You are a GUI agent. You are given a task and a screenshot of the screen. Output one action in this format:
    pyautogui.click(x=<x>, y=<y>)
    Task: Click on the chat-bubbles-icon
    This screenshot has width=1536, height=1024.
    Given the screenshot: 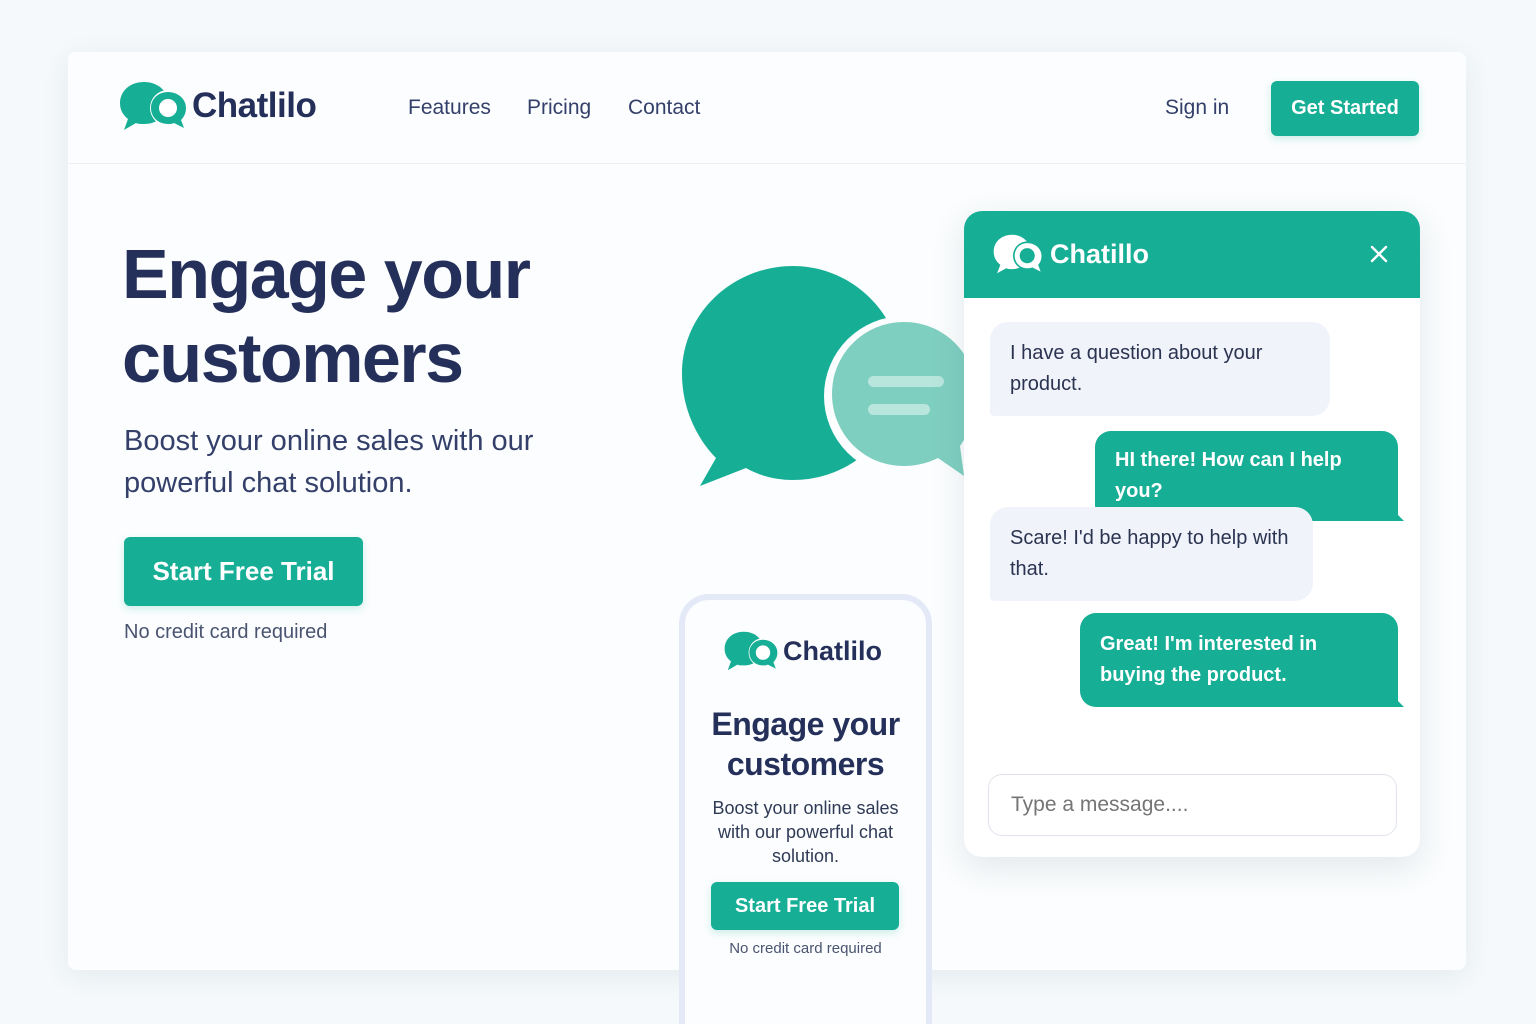 What is the action you would take?
    pyautogui.click(x=833, y=376)
    